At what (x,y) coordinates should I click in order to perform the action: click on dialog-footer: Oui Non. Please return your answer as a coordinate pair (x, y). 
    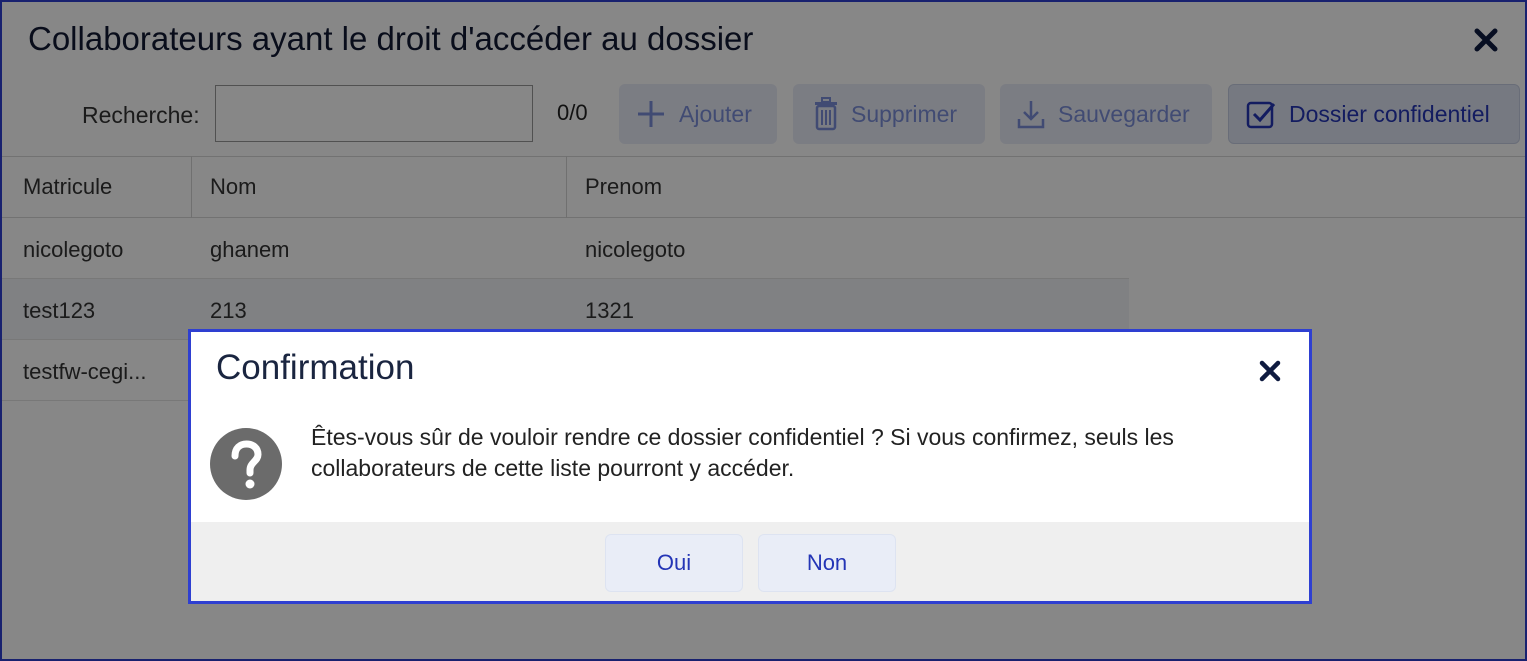
    Looking at the image, I should click on (750, 561).